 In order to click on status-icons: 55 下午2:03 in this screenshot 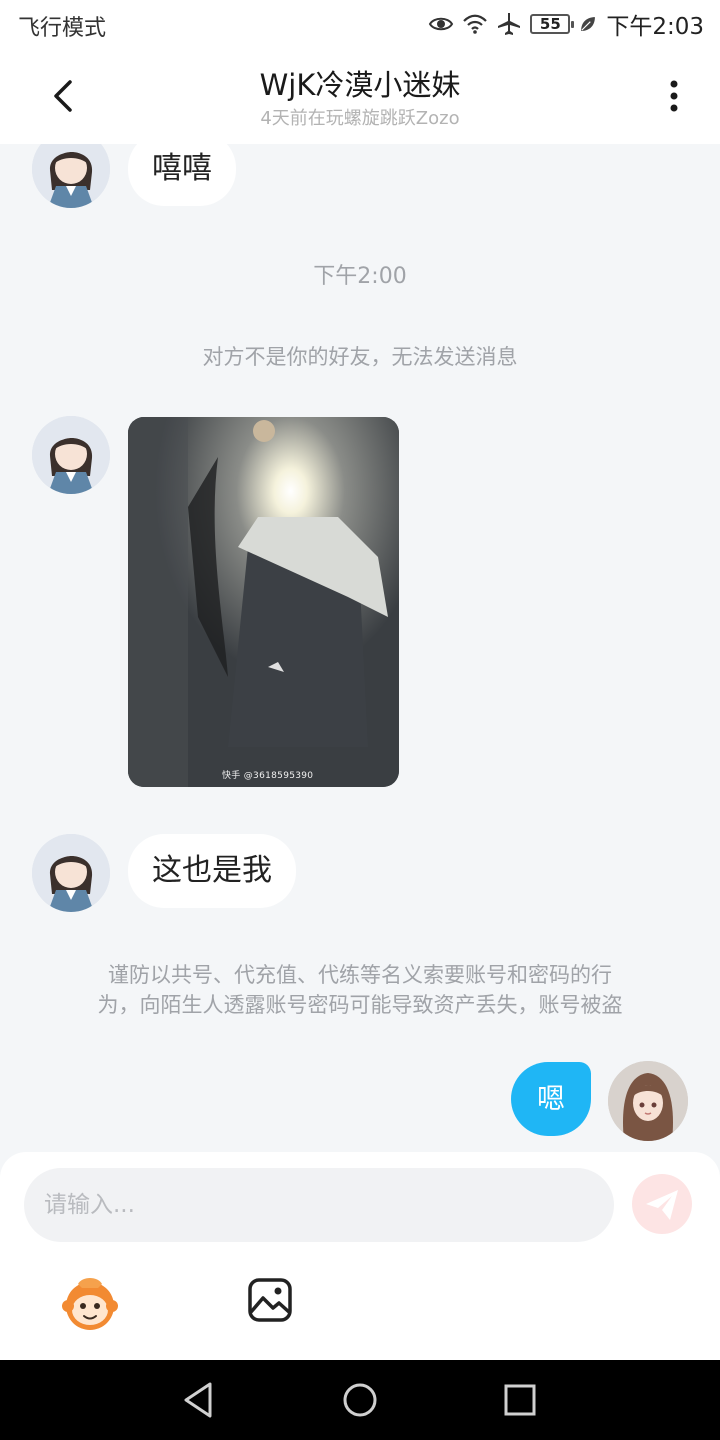, I will do `click(566, 24)`.